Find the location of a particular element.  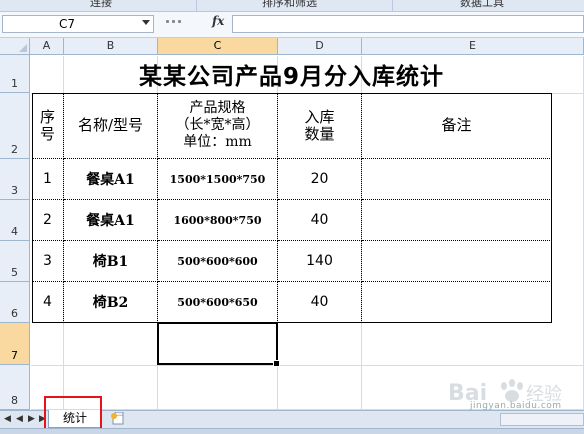

header-spec: 产品规格 （长*宽*高） 单位：mm is located at coordinates (218, 126).